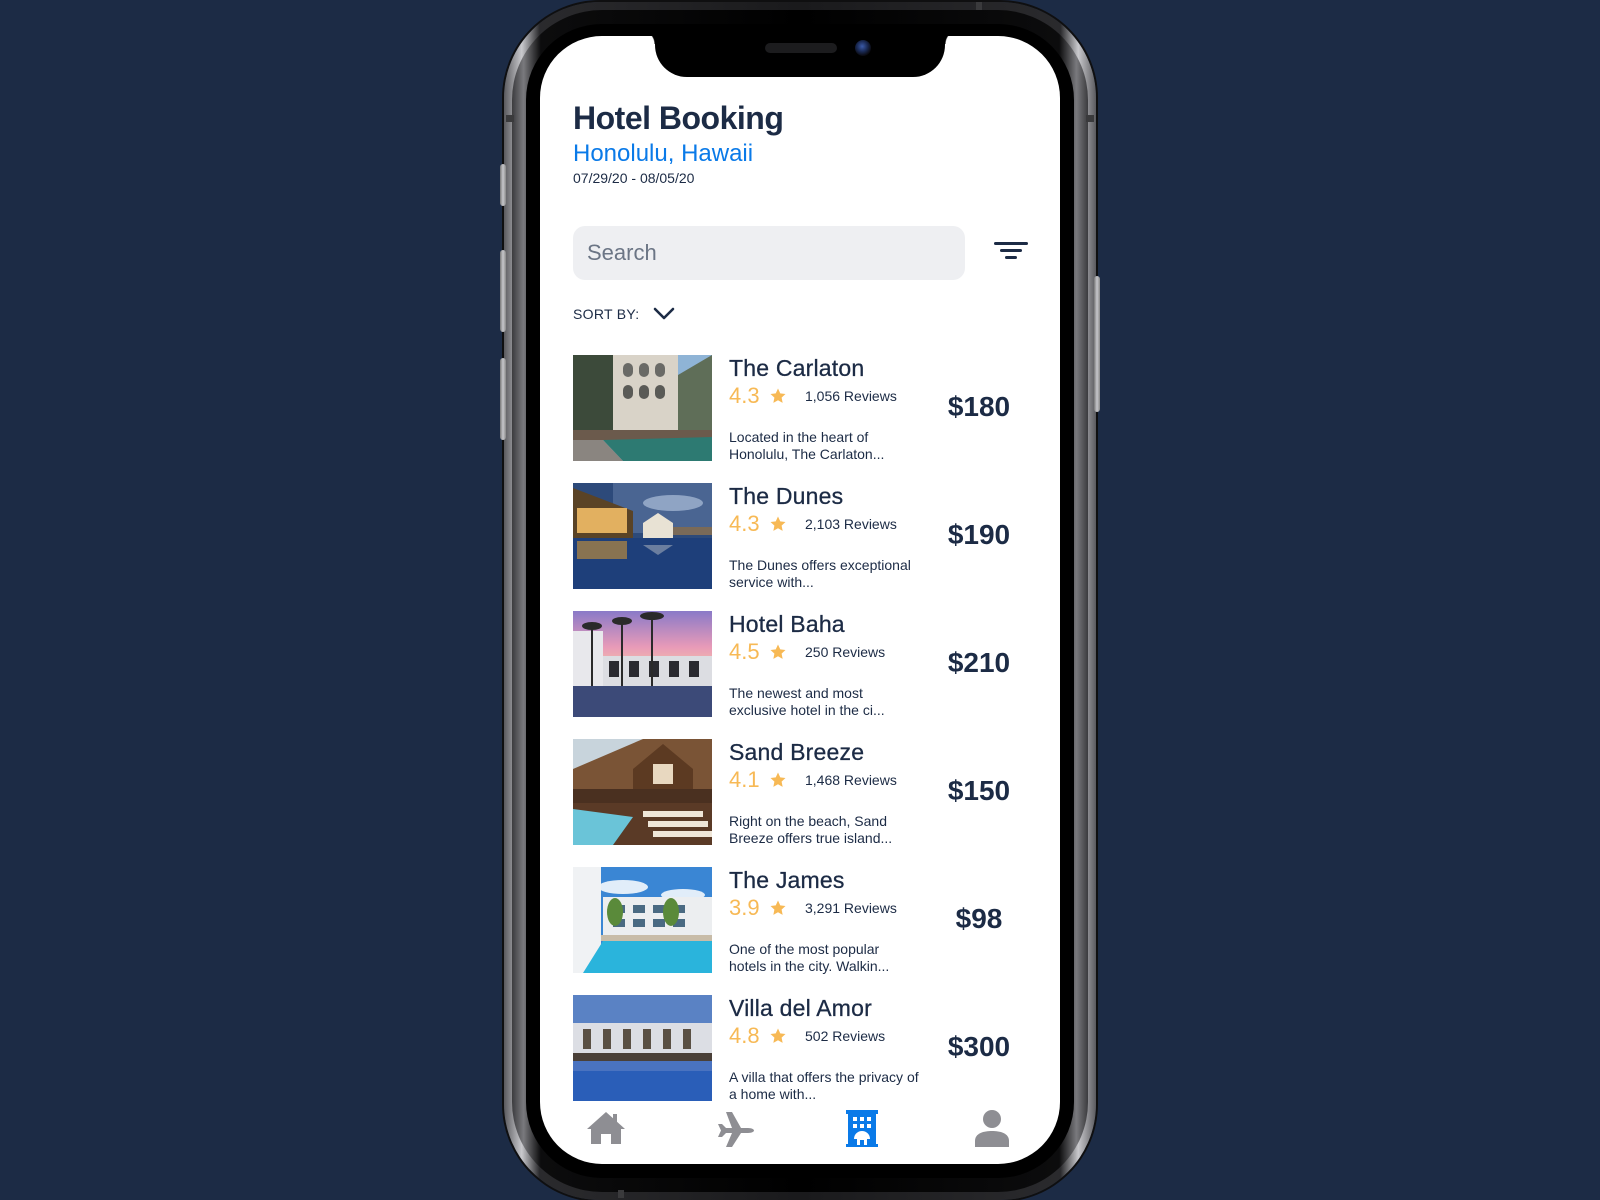 The width and height of the screenshot is (1600, 1200). I want to click on airplane-icon, so click(736, 1129).